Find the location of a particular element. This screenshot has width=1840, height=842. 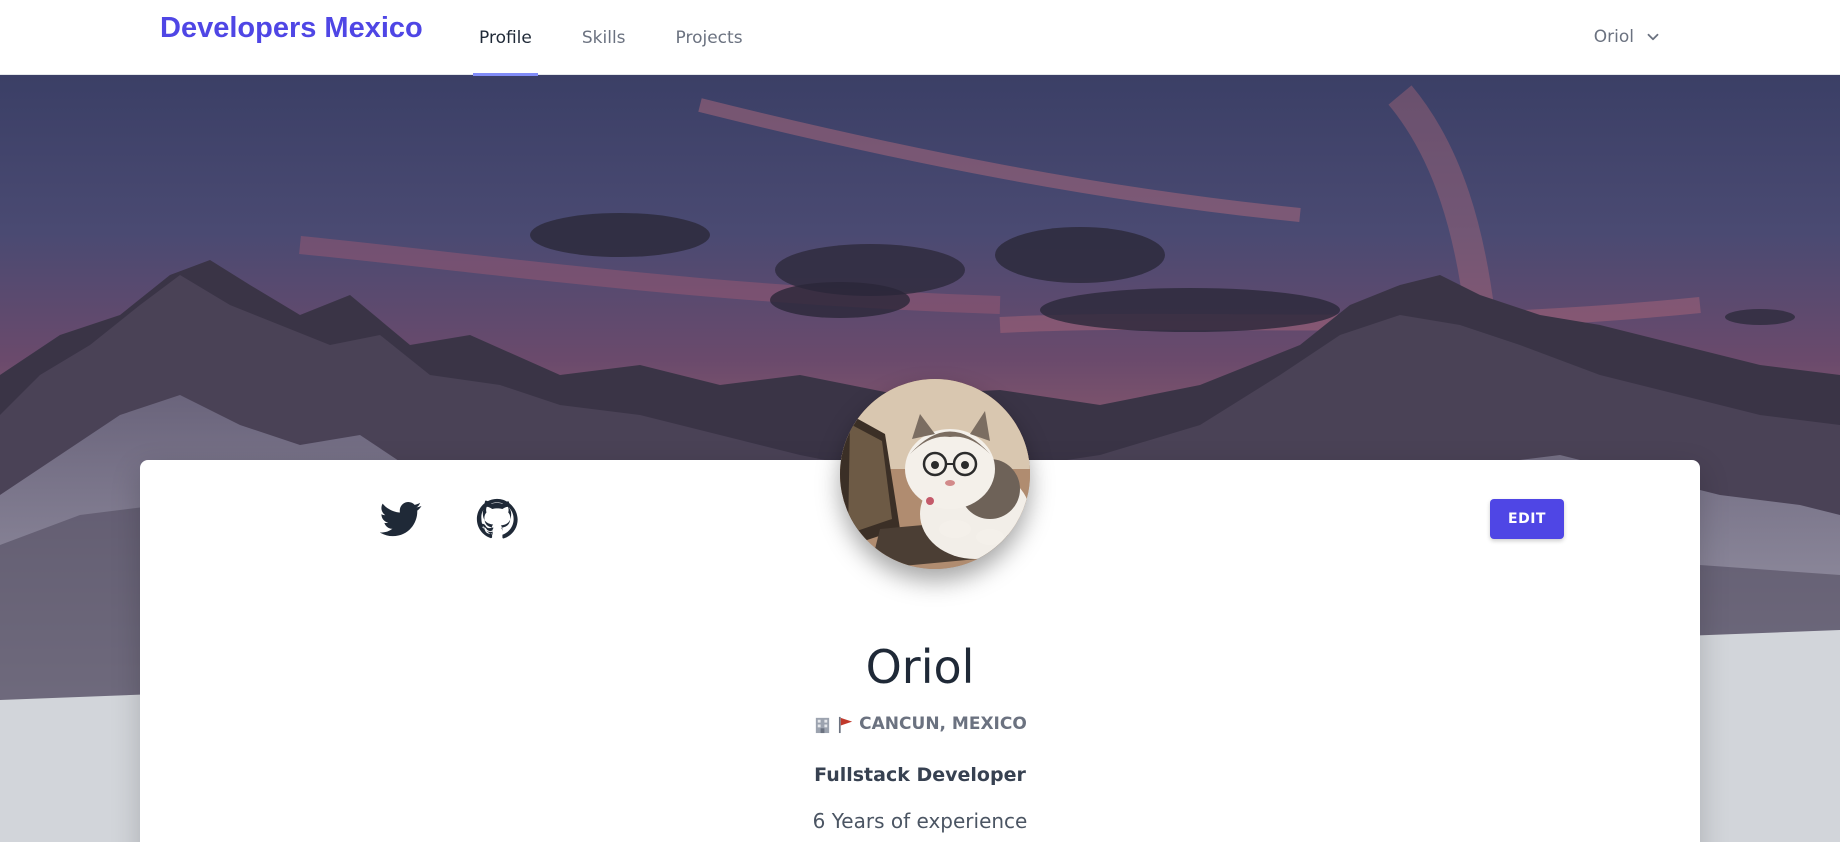

avatar is located at coordinates (935, 474).